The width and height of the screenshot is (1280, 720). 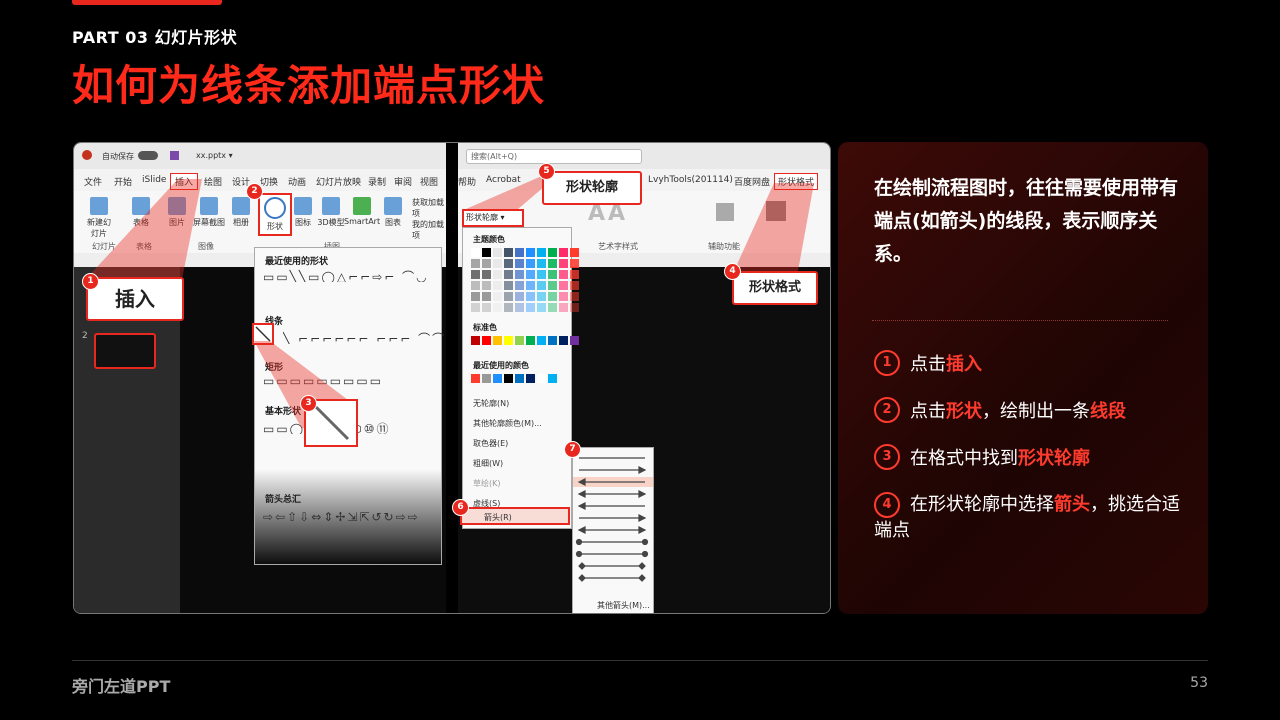 I want to click on 3d-model-button: 3D模型, so click(x=331, y=212).